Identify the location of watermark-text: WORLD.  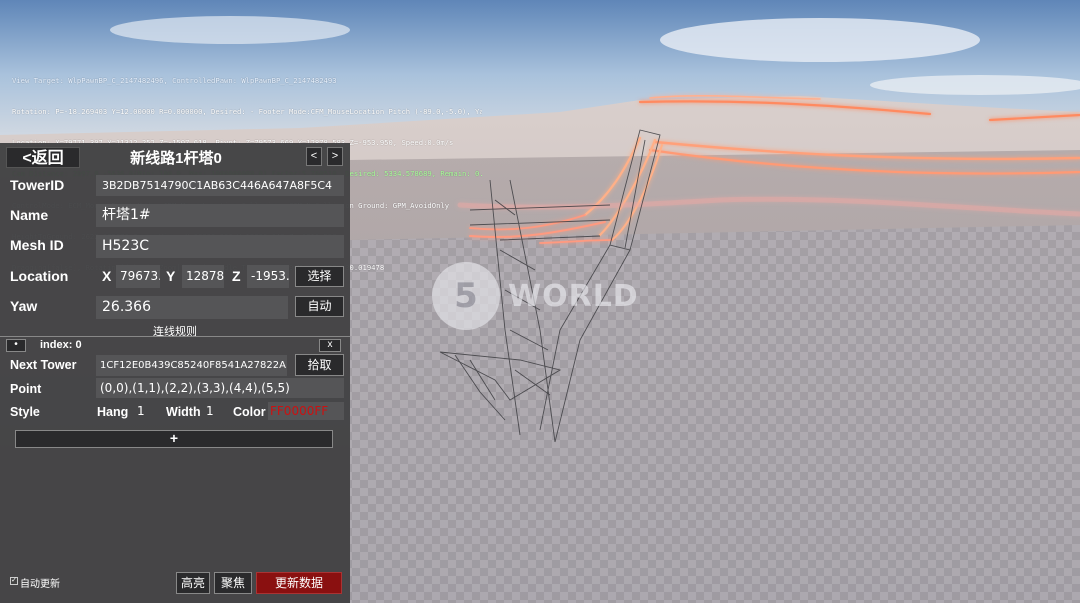
(573, 296).